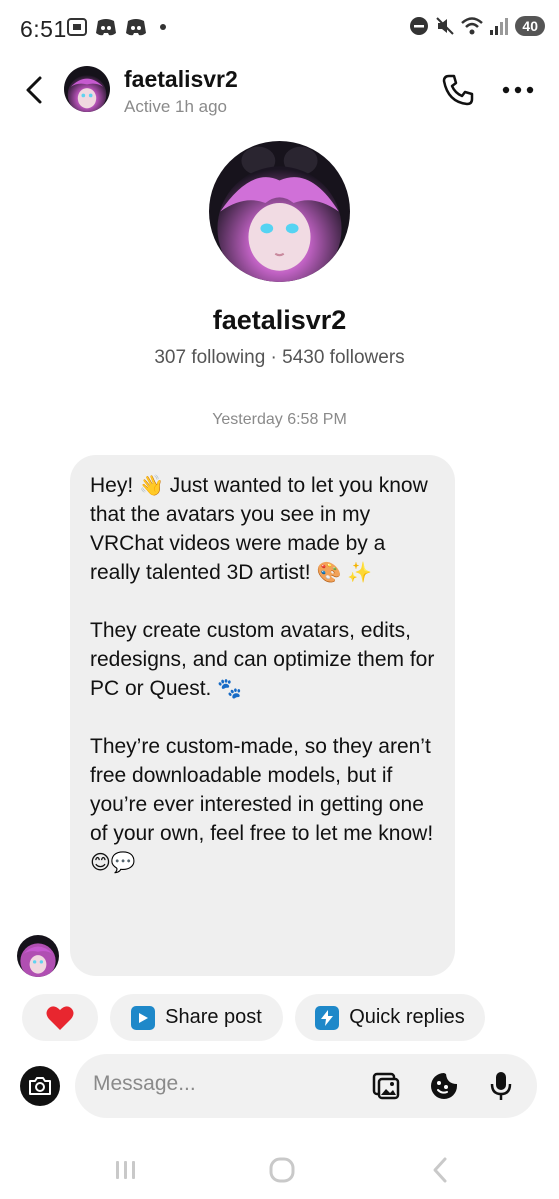 This screenshot has height=1199, width=559. I want to click on gallery-button, so click(386, 1086).